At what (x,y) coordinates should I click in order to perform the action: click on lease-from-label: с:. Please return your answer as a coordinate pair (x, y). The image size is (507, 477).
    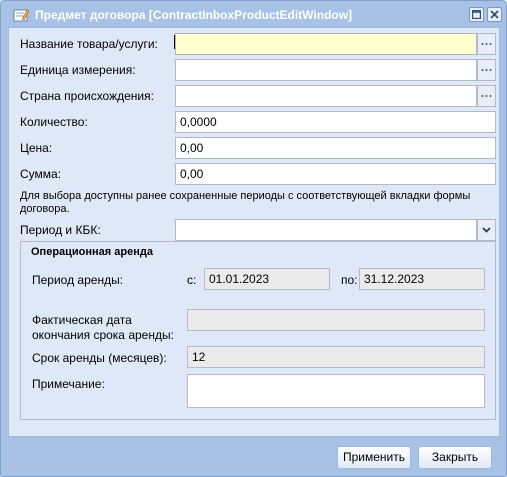
    Looking at the image, I should click on (192, 280).